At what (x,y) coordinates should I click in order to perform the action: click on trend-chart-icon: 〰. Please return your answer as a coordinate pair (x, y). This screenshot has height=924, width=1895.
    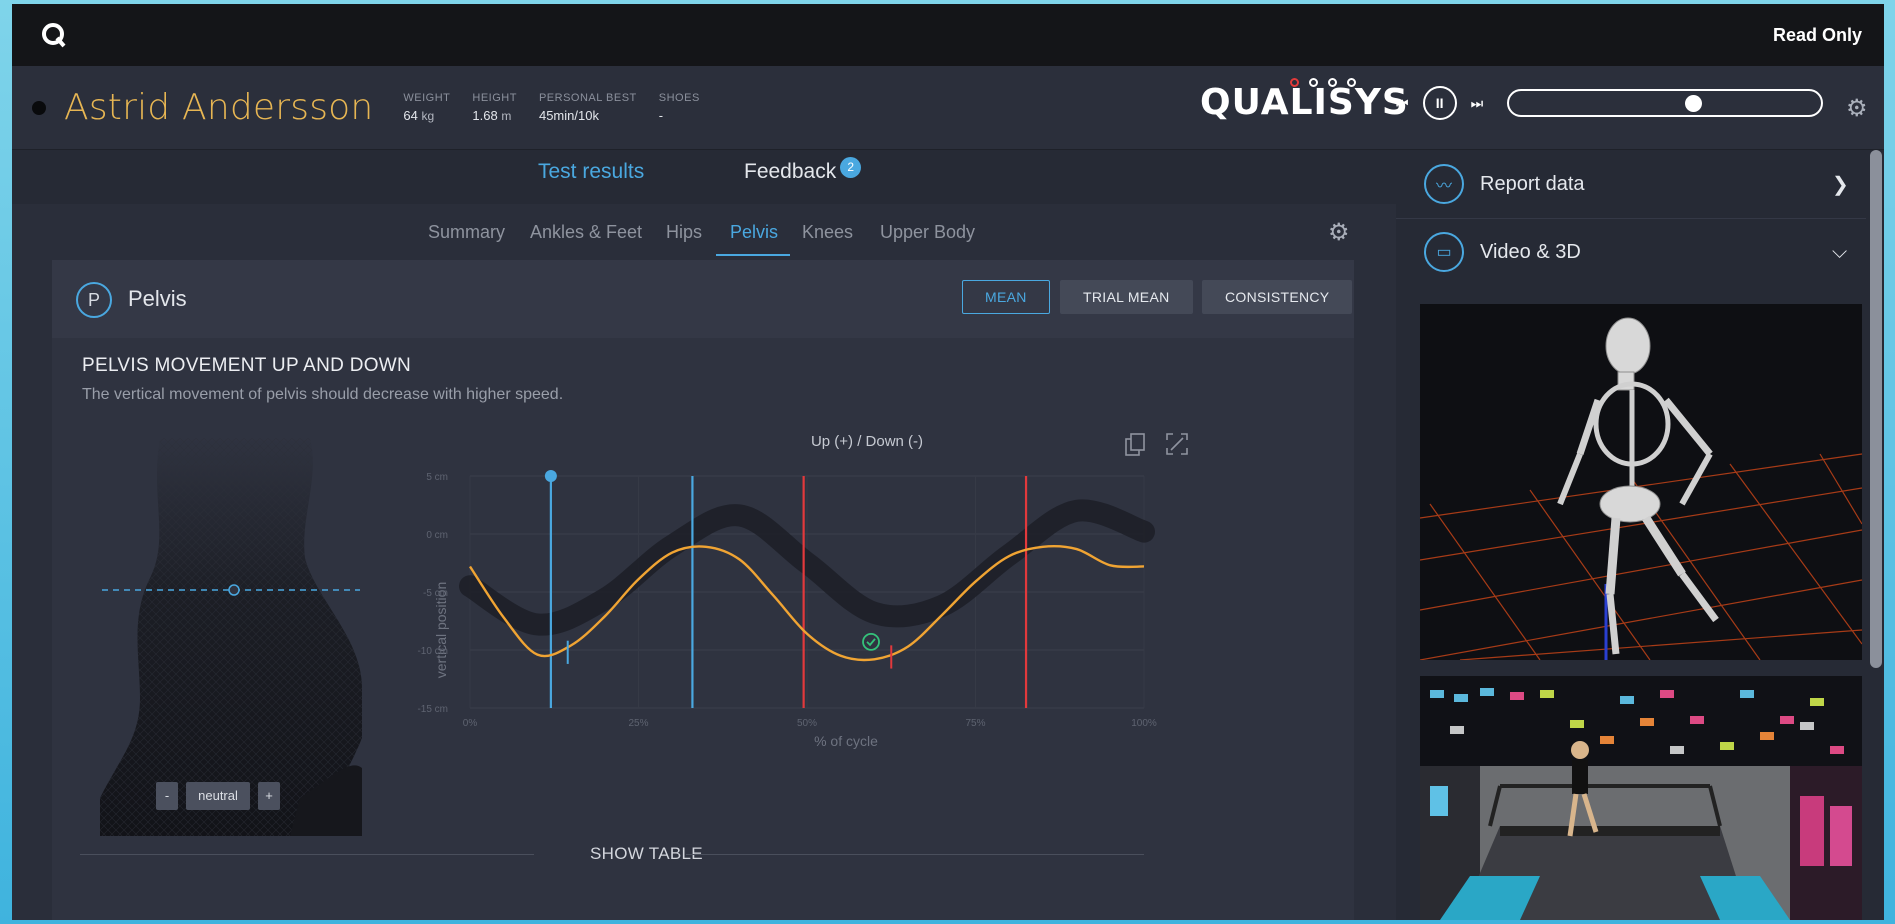
    Looking at the image, I should click on (1444, 184).